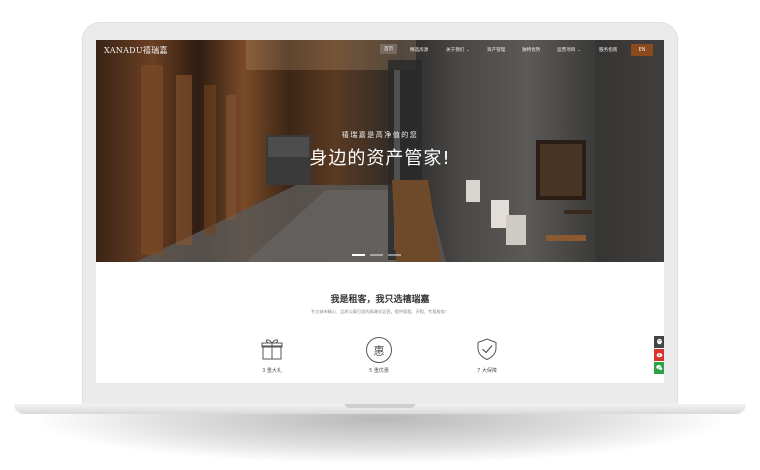  Describe the element at coordinates (272, 349) in the screenshot. I see `gift-icon` at that location.